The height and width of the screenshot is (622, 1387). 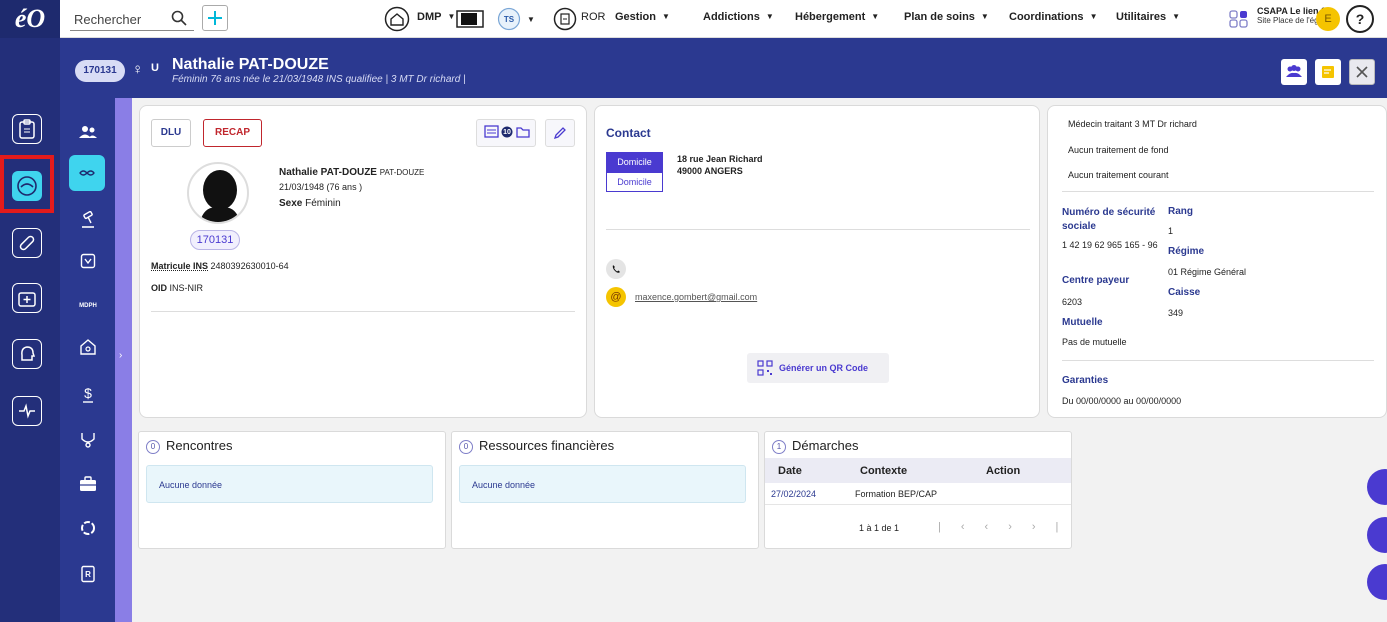 What do you see at coordinates (30, 19) in the screenshot?
I see `app-logo: éO` at bounding box center [30, 19].